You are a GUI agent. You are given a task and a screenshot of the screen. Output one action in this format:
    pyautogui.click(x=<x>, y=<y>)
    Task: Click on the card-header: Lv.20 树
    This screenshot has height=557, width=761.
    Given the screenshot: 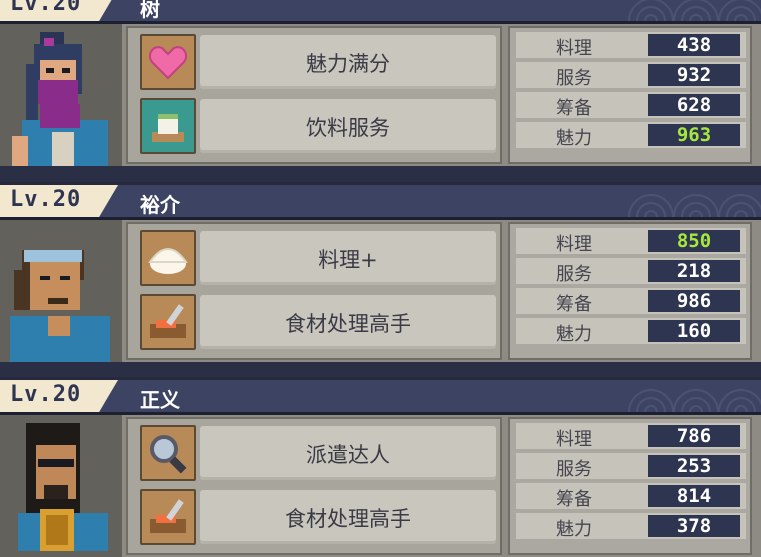 What is the action you would take?
    pyautogui.click(x=380, y=12)
    